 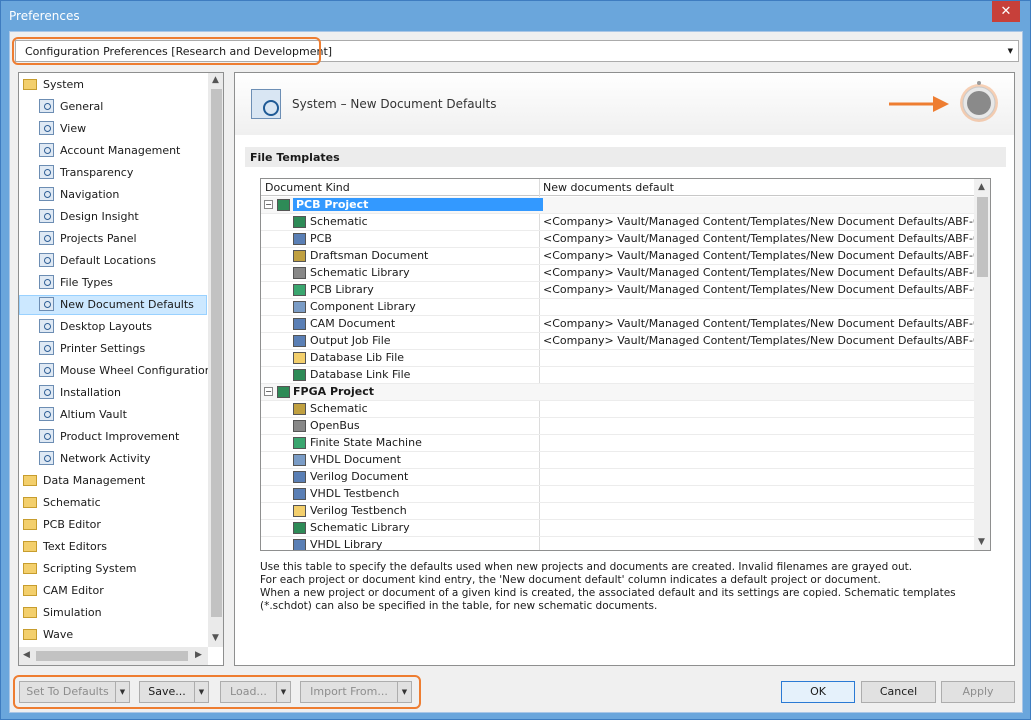 I want to click on page-title: System – New Document Defaults, so click(x=394, y=104).